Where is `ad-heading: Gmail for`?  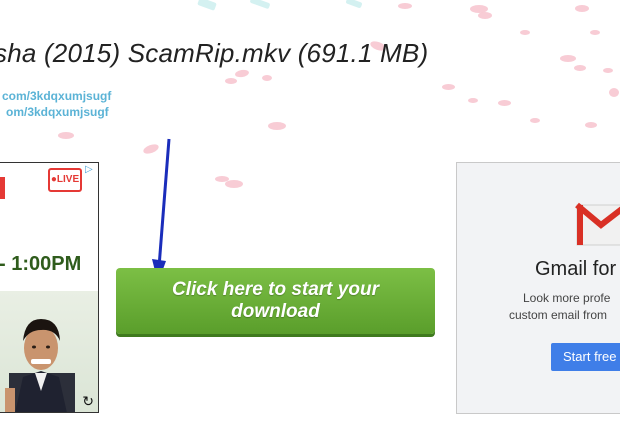
ad-heading: Gmail for is located at coordinates (576, 269).